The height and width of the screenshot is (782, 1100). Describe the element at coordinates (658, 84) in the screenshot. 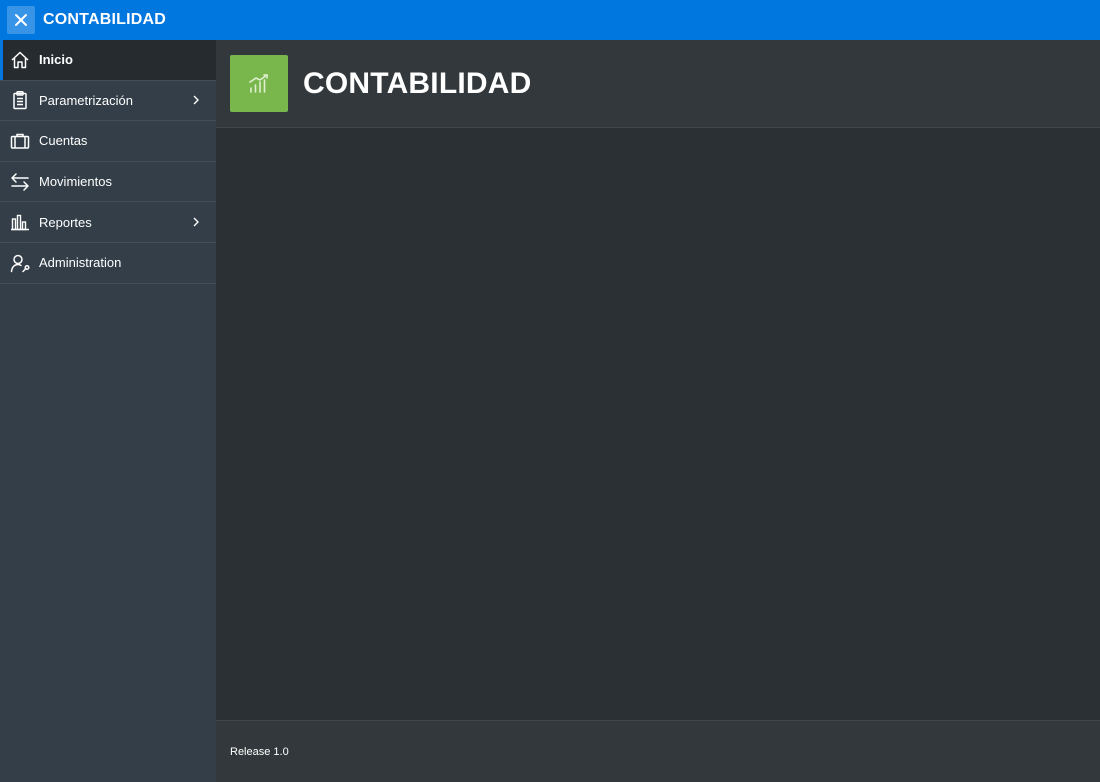

I see `page-header: CONTABILIDAD` at that location.